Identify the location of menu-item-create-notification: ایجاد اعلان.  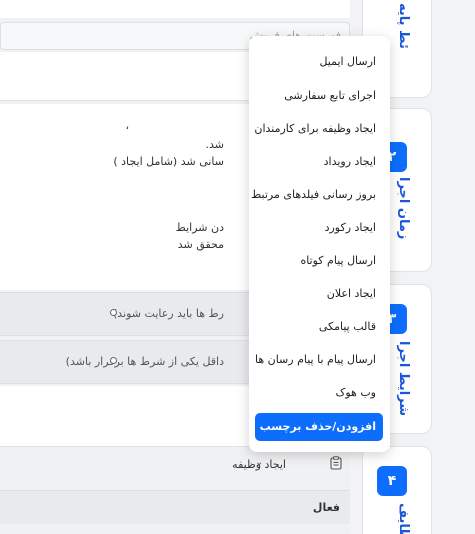
(316, 294).